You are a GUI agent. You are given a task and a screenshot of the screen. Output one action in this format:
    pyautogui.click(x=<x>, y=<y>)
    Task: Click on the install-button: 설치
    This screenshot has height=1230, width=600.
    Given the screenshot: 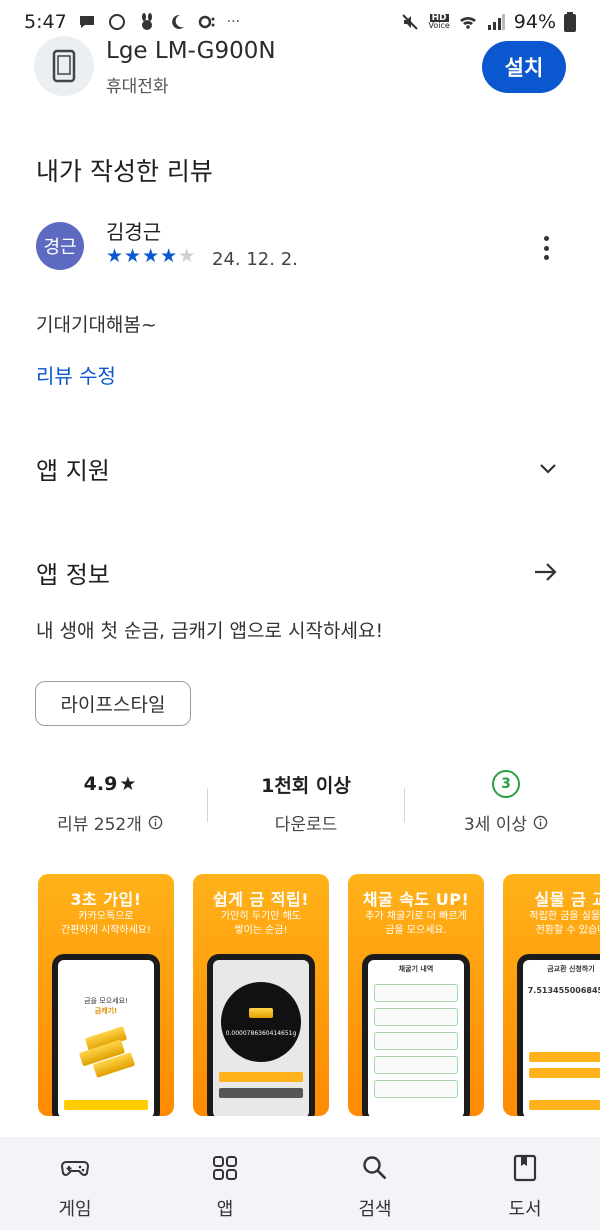 What is the action you would take?
    pyautogui.click(x=524, y=67)
    